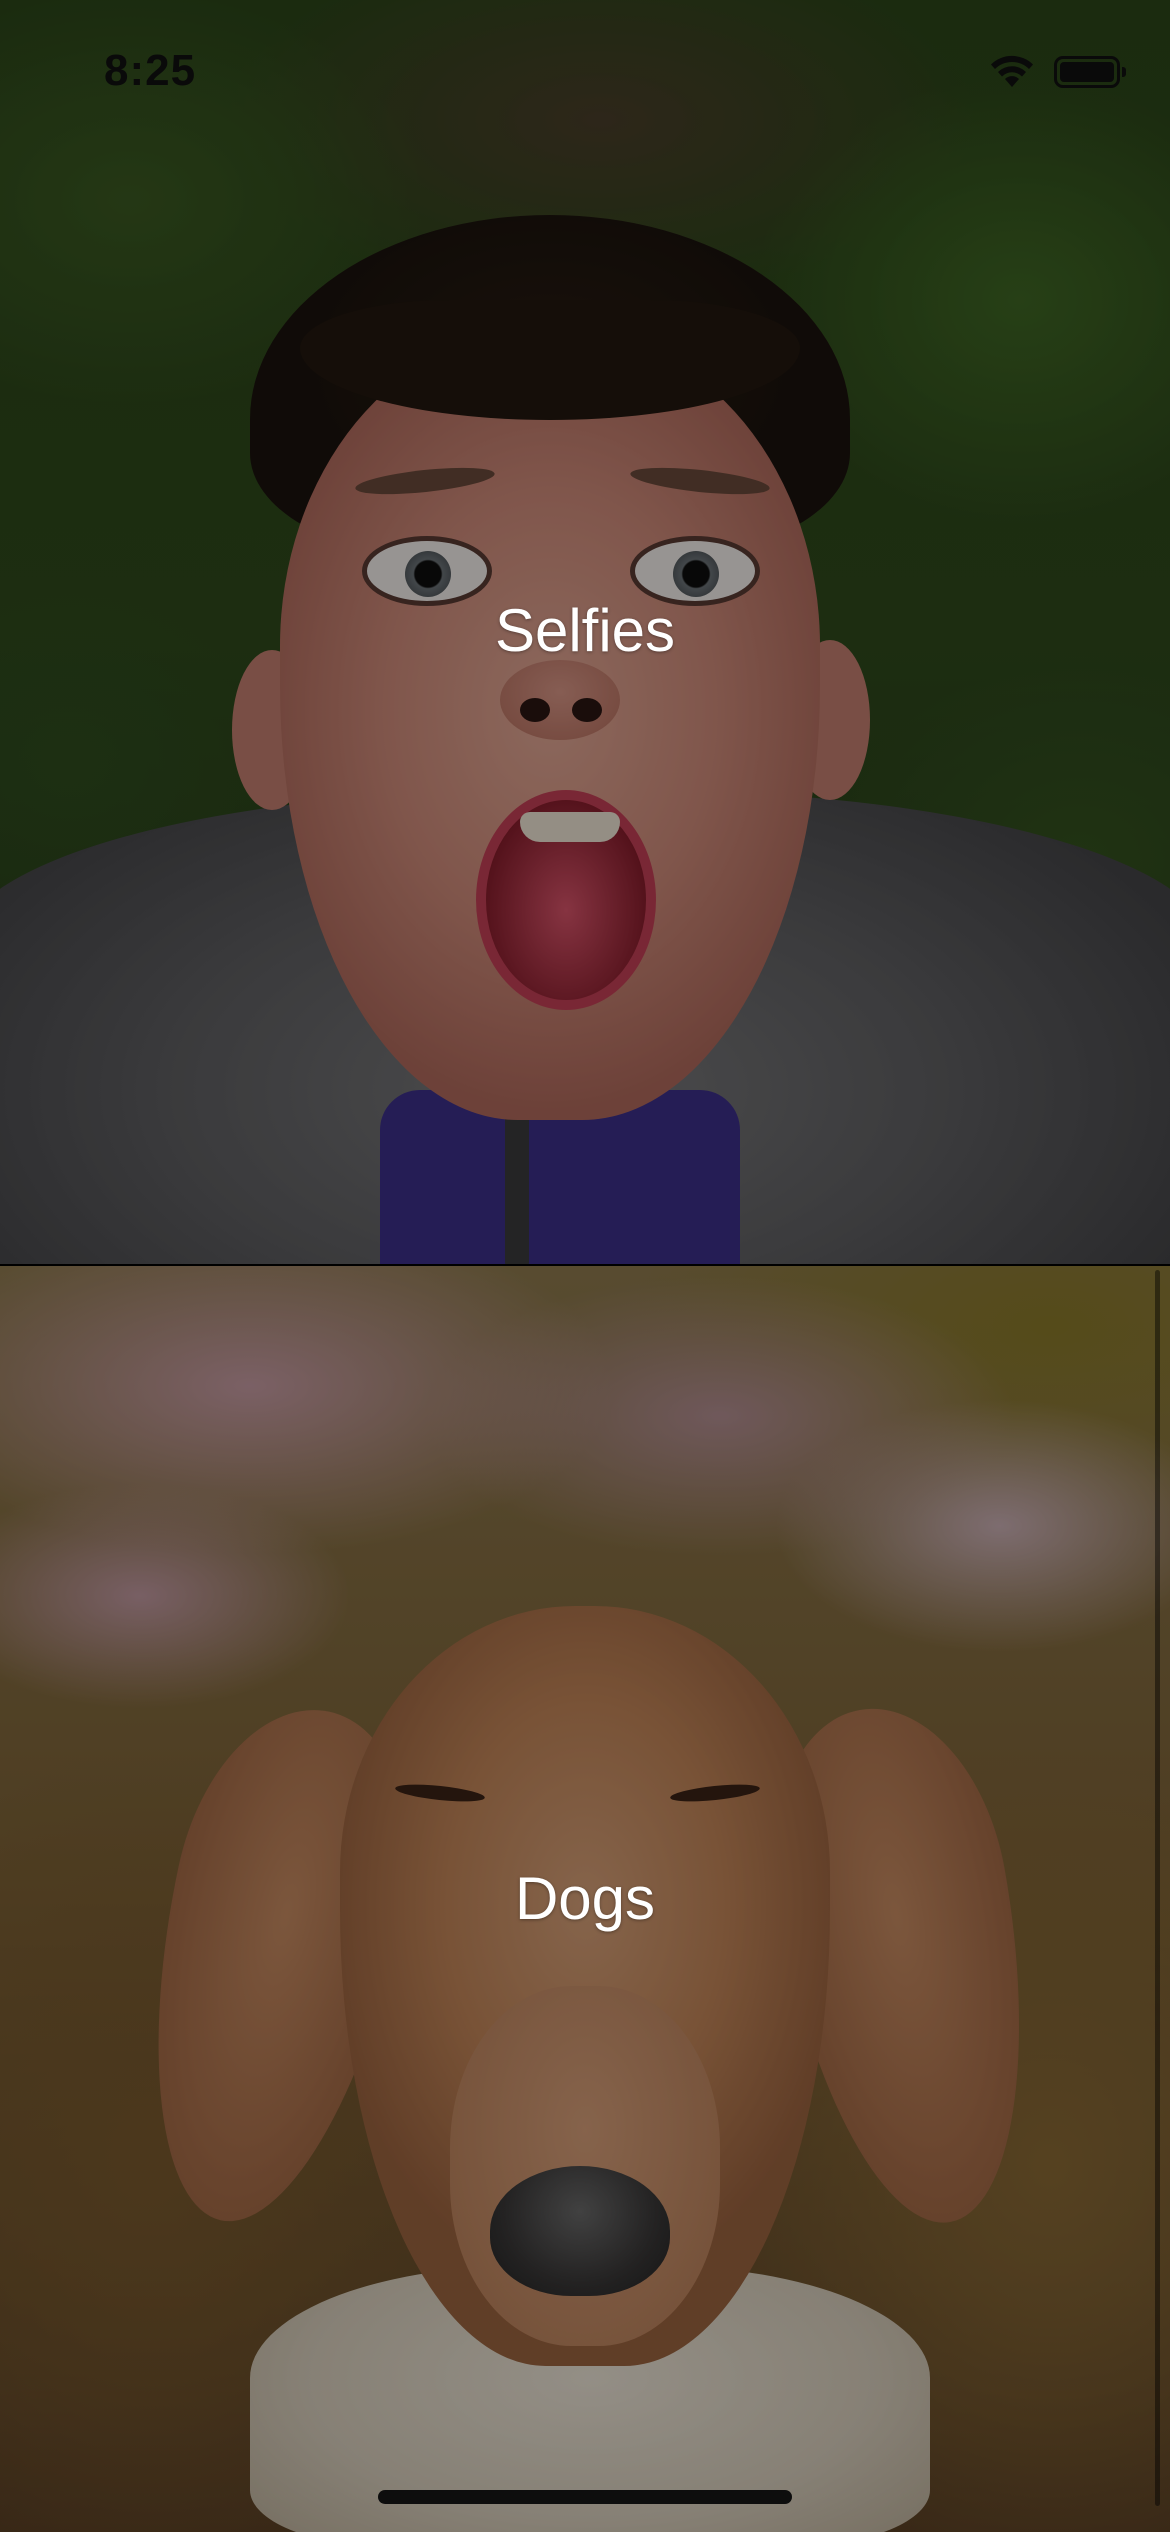 The height and width of the screenshot is (2532, 1170). I want to click on category-label-dogs: Dogs, so click(585, 1898).